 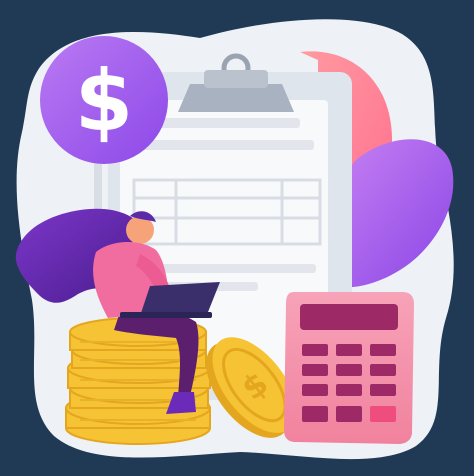 I want to click on calculator-icon, so click(x=349, y=368).